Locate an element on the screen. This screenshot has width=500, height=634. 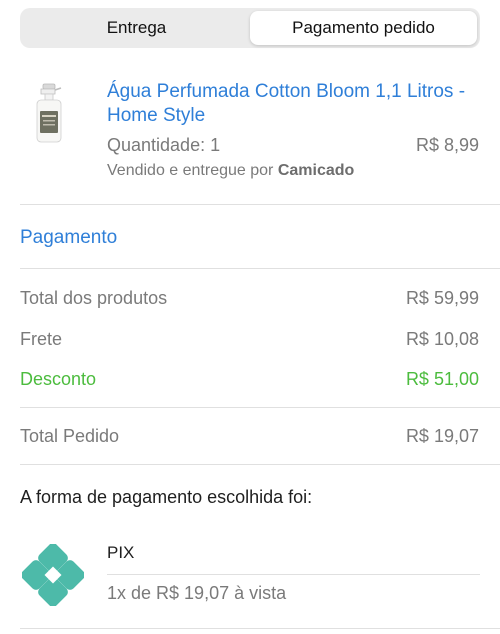
perfume-spray-bottle-icon is located at coordinates (49, 113).